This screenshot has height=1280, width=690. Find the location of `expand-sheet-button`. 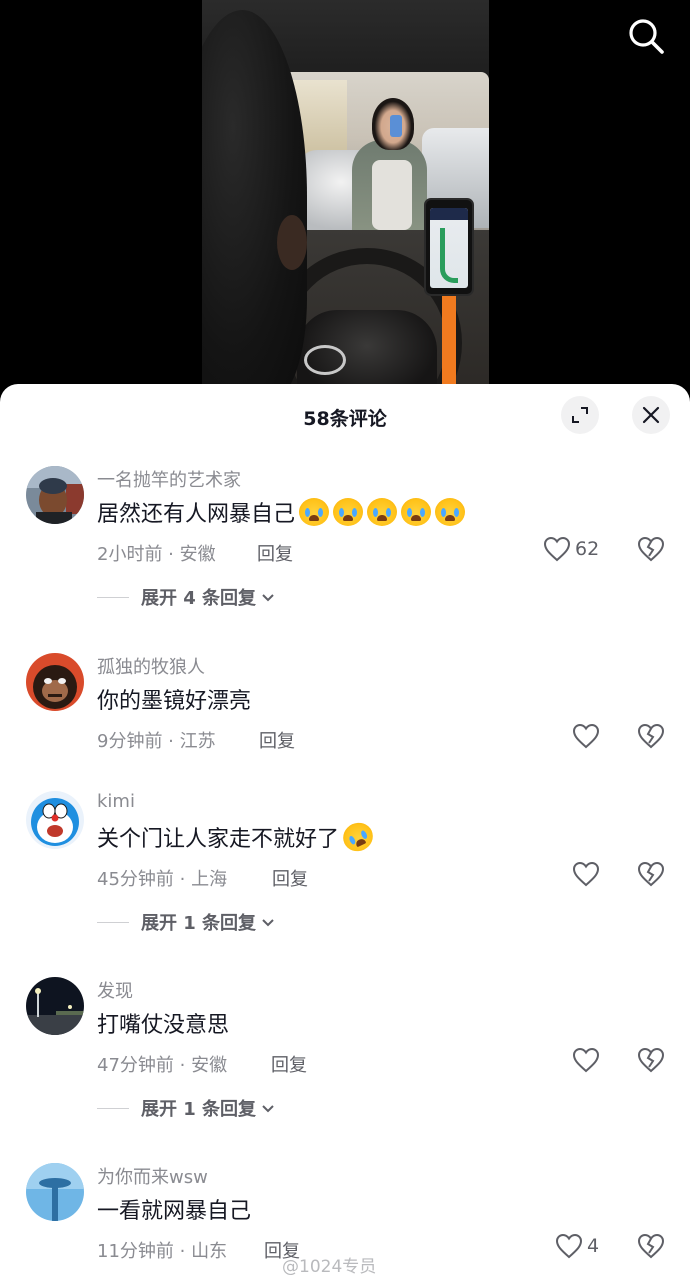

expand-sheet-button is located at coordinates (580, 415).